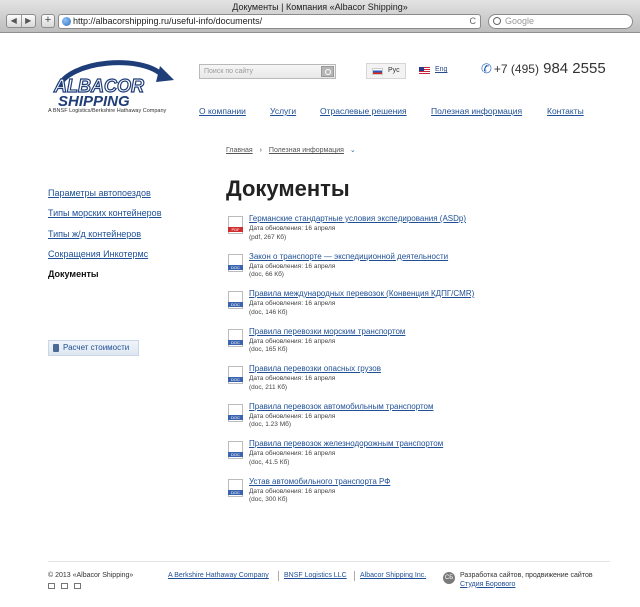 The width and height of the screenshot is (640, 607). I want to click on footer-link-albacor-inc: Albacor Shipping Inc., so click(393, 575).